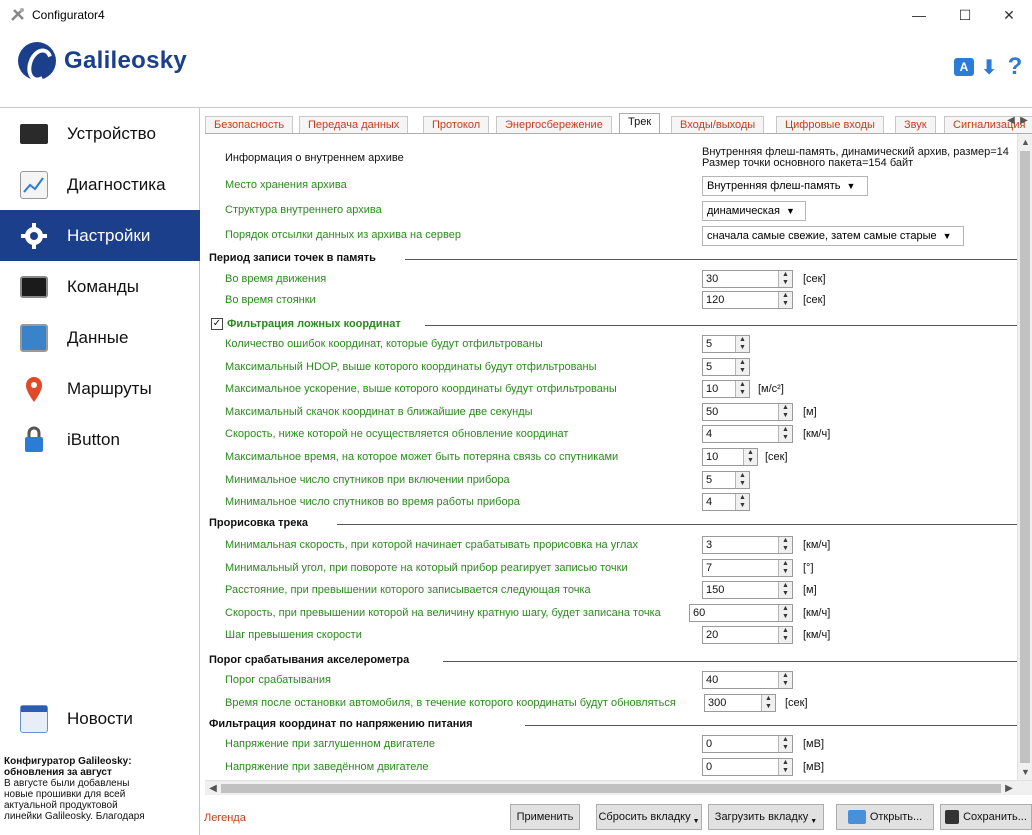  Describe the element at coordinates (747, 279) in the screenshot. I see `period-moving-input: 30 ▲ ▼` at that location.